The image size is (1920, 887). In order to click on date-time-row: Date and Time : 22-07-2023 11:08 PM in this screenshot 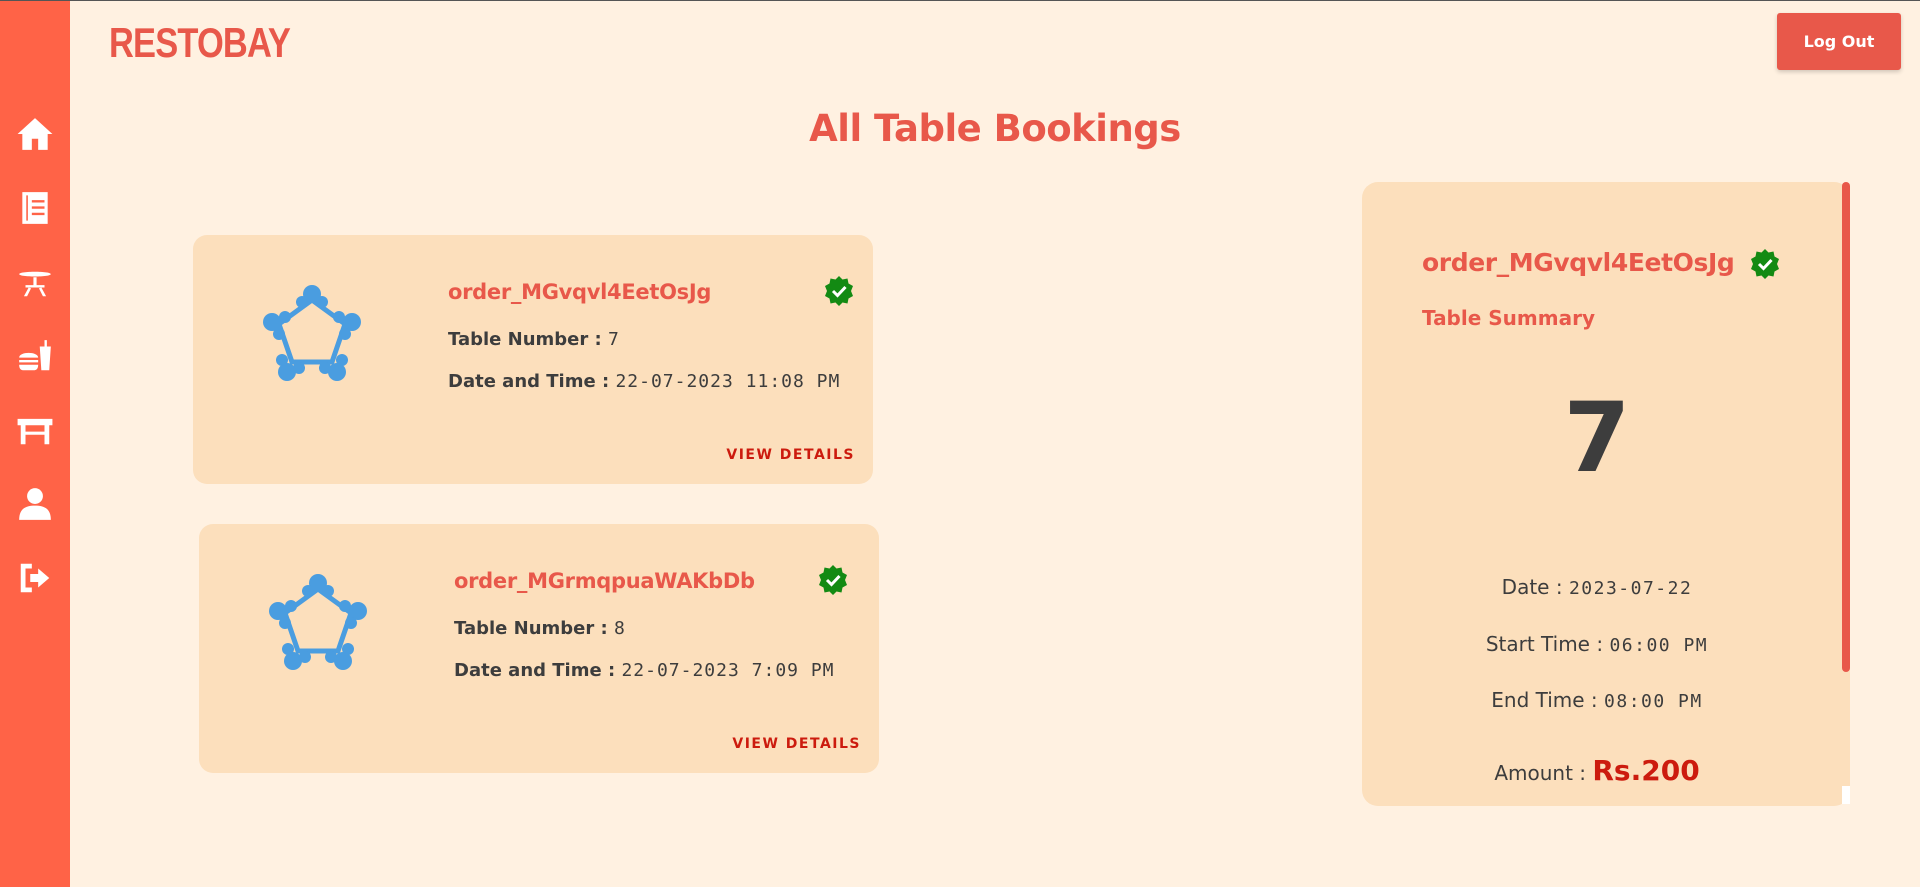, I will do `click(644, 381)`.